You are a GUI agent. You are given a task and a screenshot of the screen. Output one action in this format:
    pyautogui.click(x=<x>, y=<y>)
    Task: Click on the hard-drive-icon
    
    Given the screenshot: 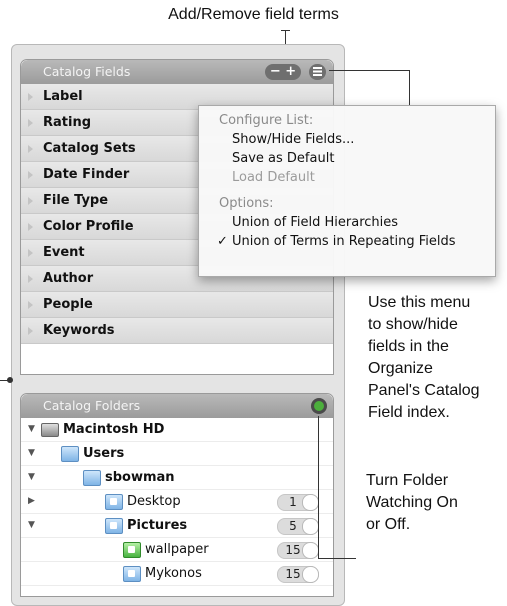 What is the action you would take?
    pyautogui.click(x=50, y=430)
    